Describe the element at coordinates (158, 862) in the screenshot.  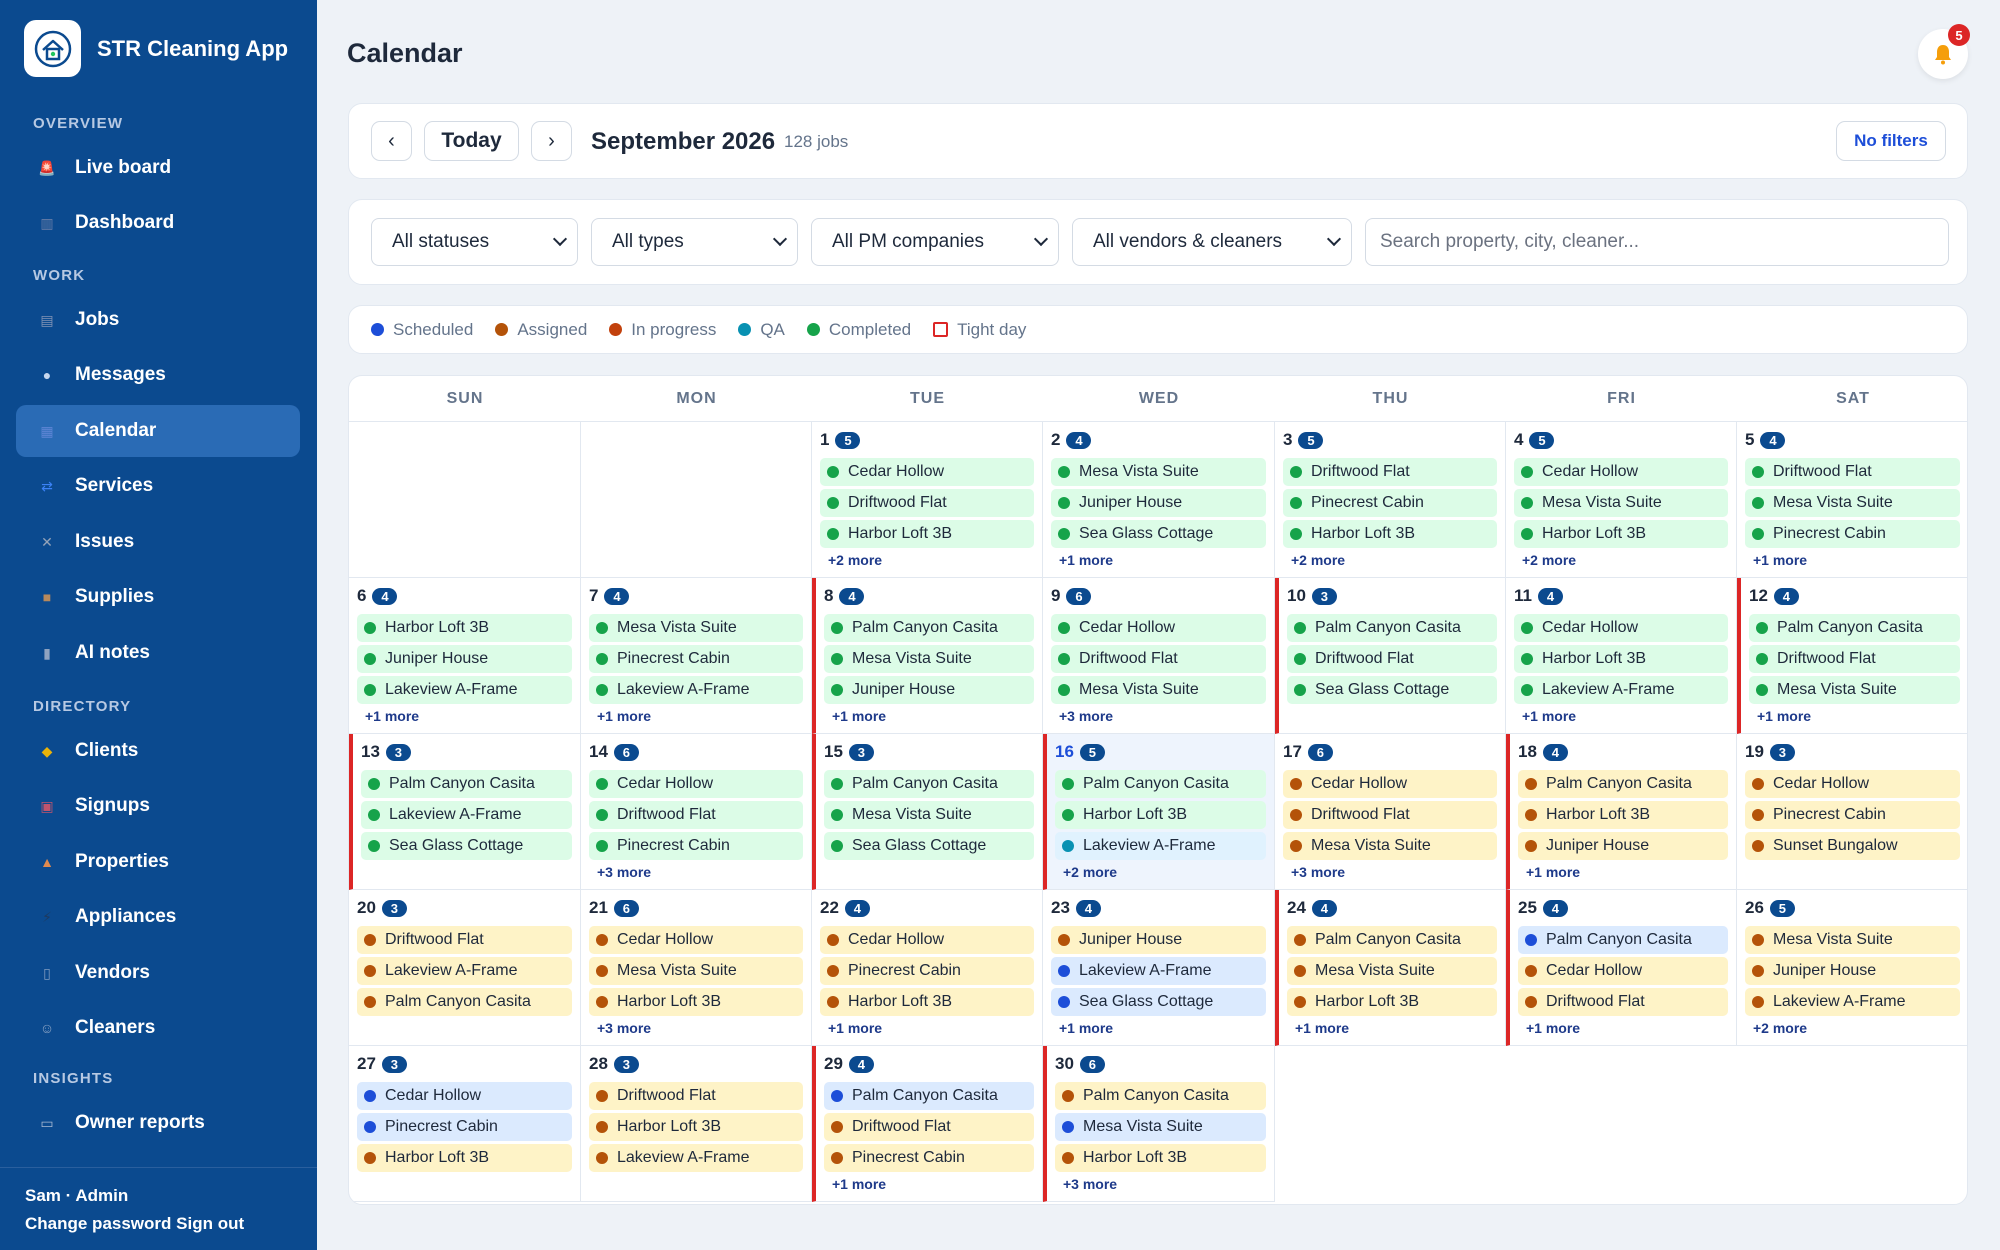
I see `sidebar-item-properties: ▲ Properties` at that location.